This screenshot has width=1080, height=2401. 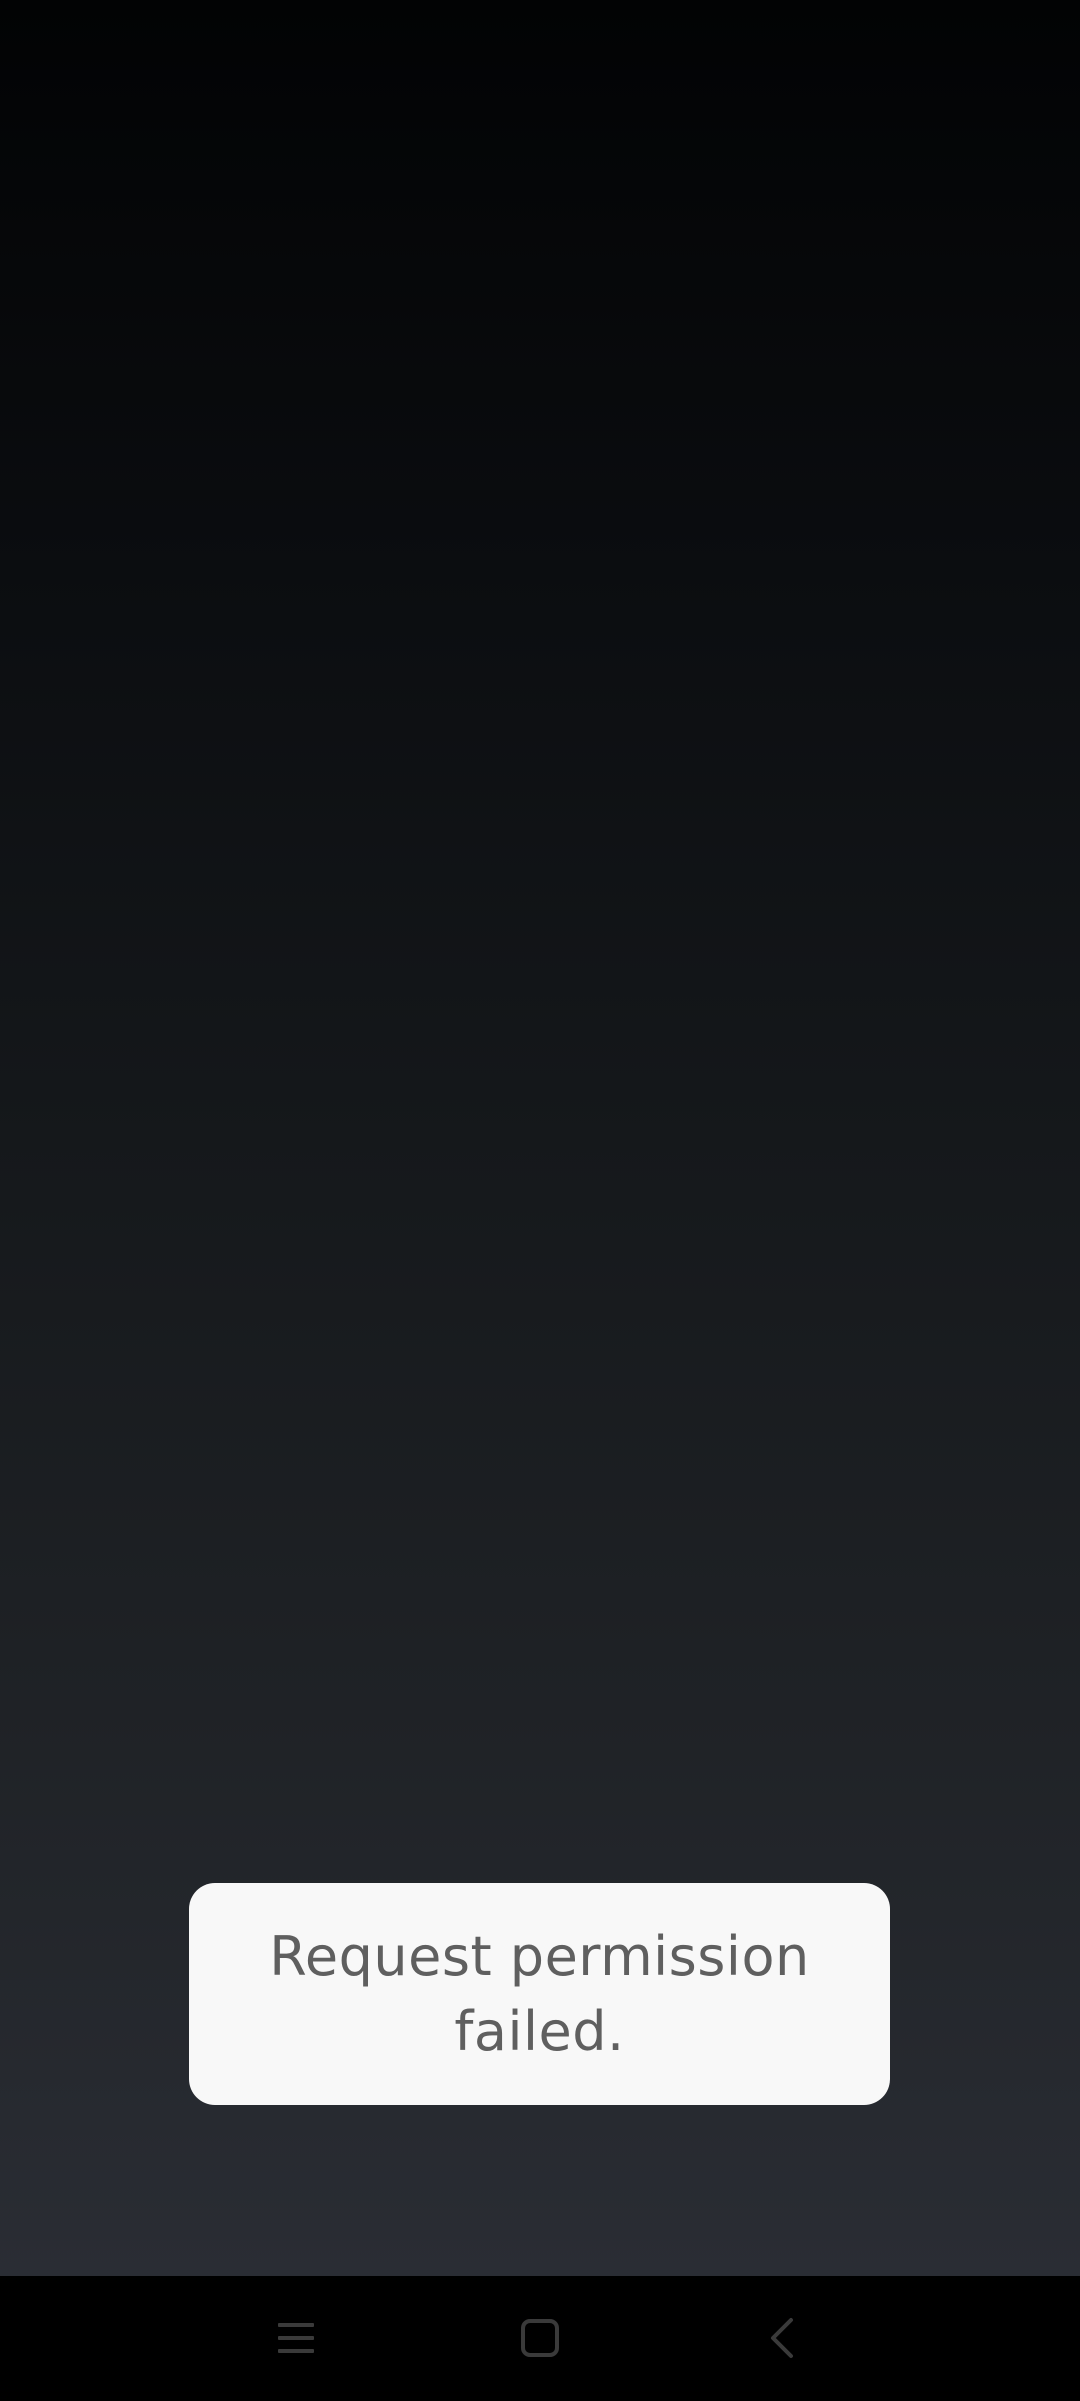 I want to click on menu-icon, so click(x=296, y=2338).